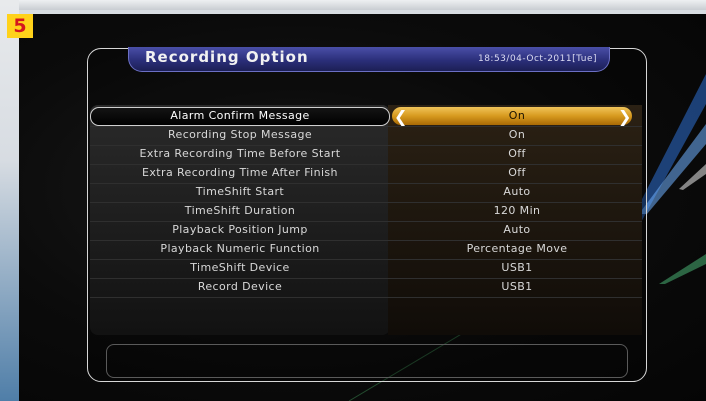 This screenshot has width=706, height=401. What do you see at coordinates (240, 172) in the screenshot?
I see `option-label: Extra Recording Time After Finish` at bounding box center [240, 172].